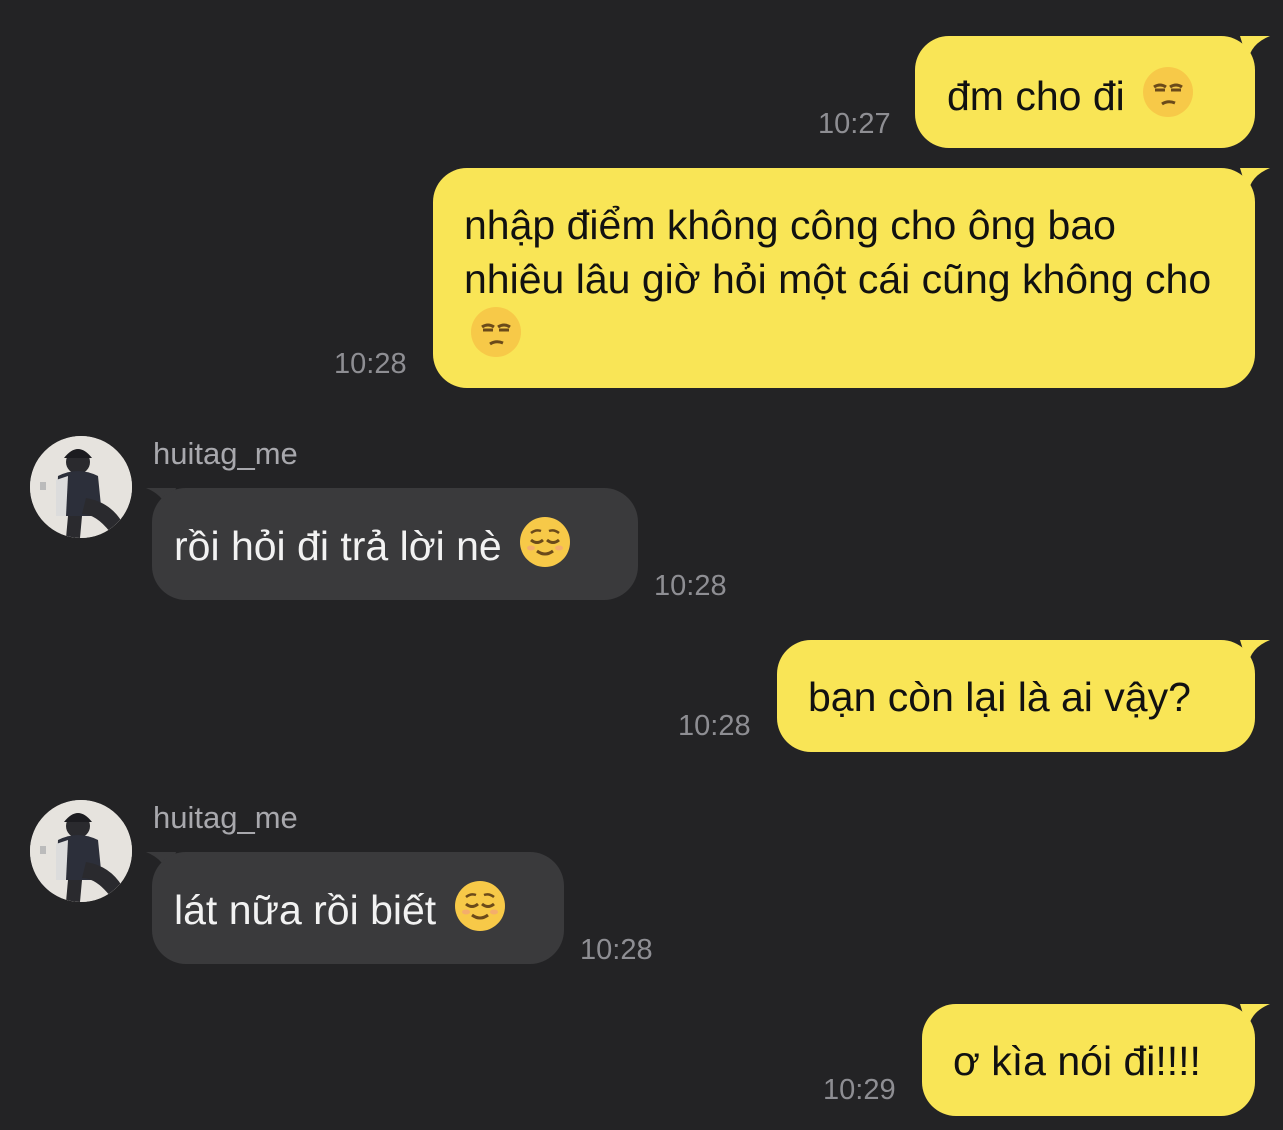 This screenshot has height=1130, width=1283. Describe the element at coordinates (1036, 96) in the screenshot. I see `message-text: đm cho đi` at that location.